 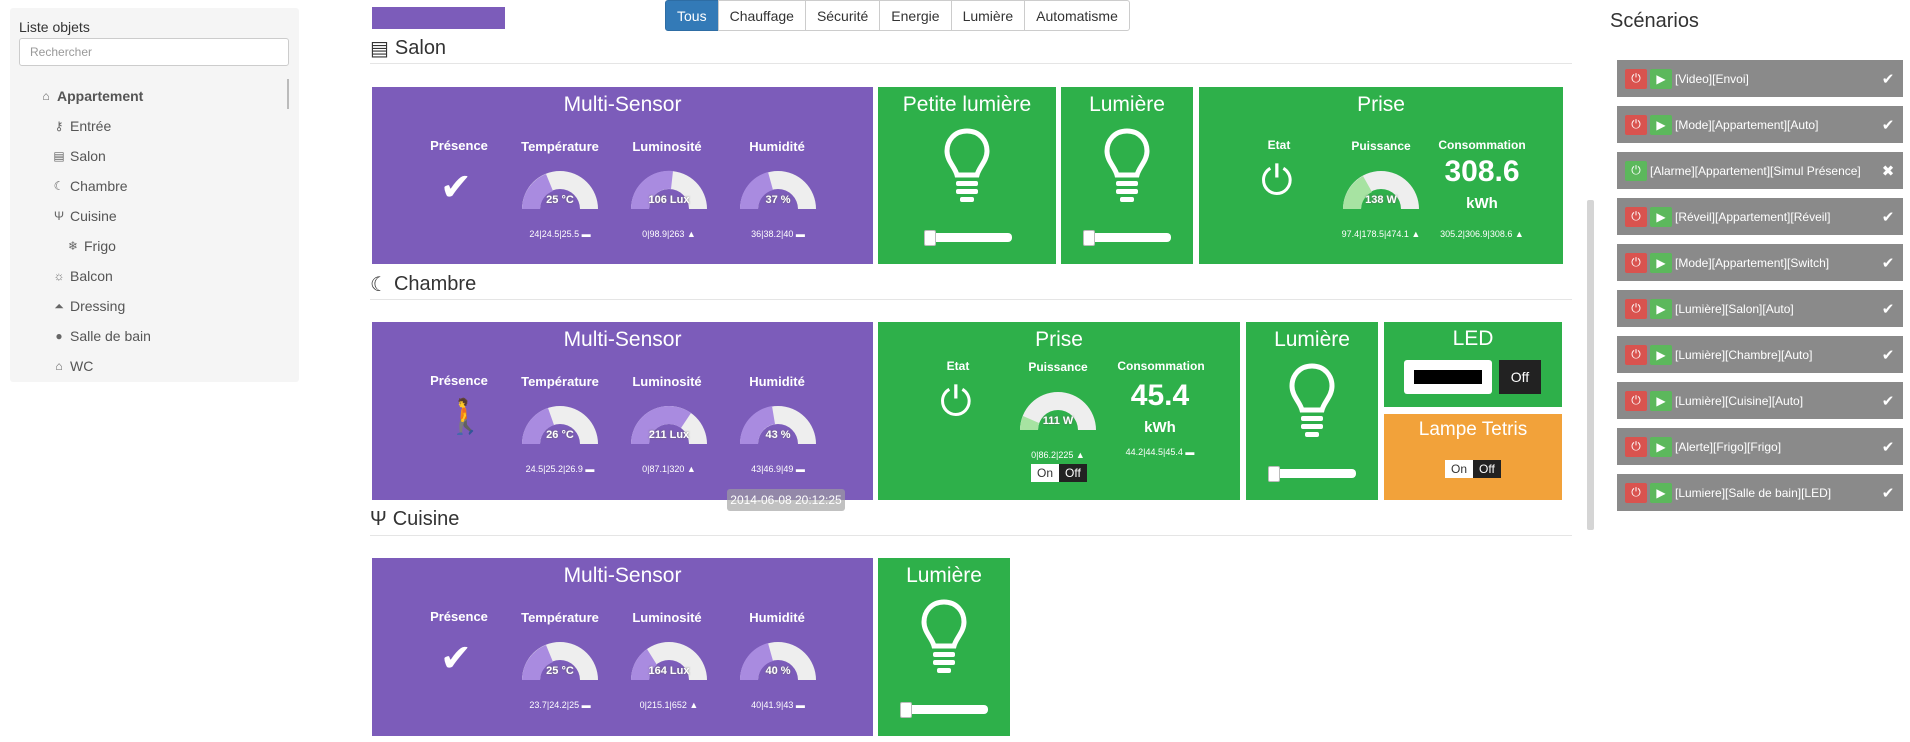 I want to click on tree-item-salon: ▤ Salon, so click(x=78, y=156).